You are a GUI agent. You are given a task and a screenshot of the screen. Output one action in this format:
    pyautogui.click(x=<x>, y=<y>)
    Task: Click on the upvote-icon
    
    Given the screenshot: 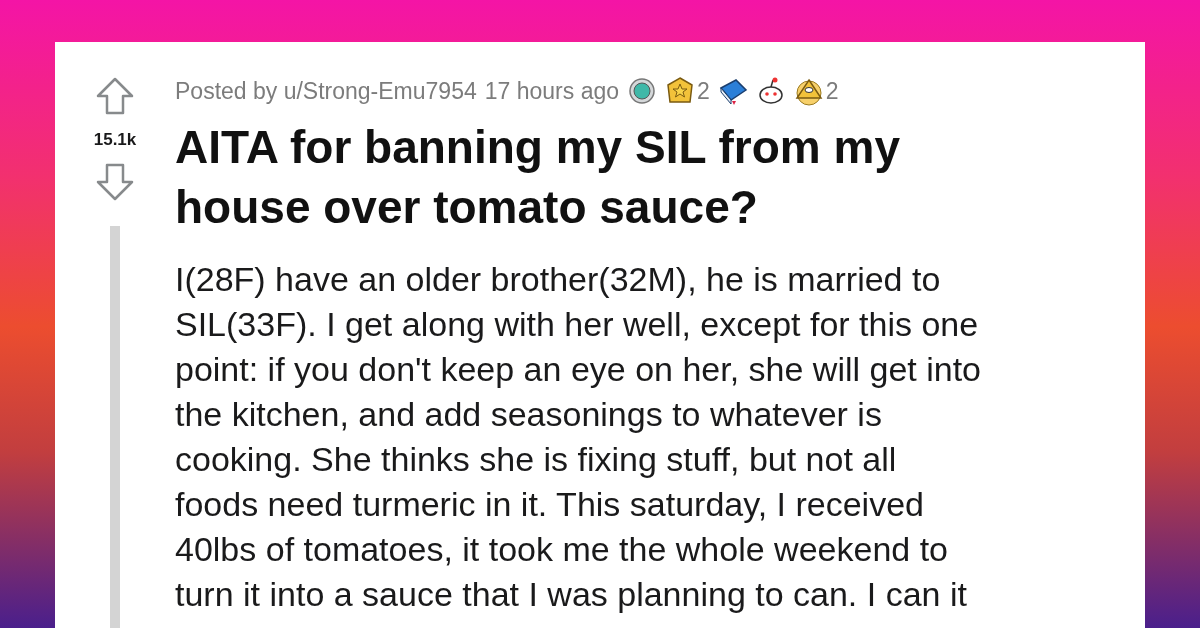 What is the action you would take?
    pyautogui.click(x=115, y=96)
    